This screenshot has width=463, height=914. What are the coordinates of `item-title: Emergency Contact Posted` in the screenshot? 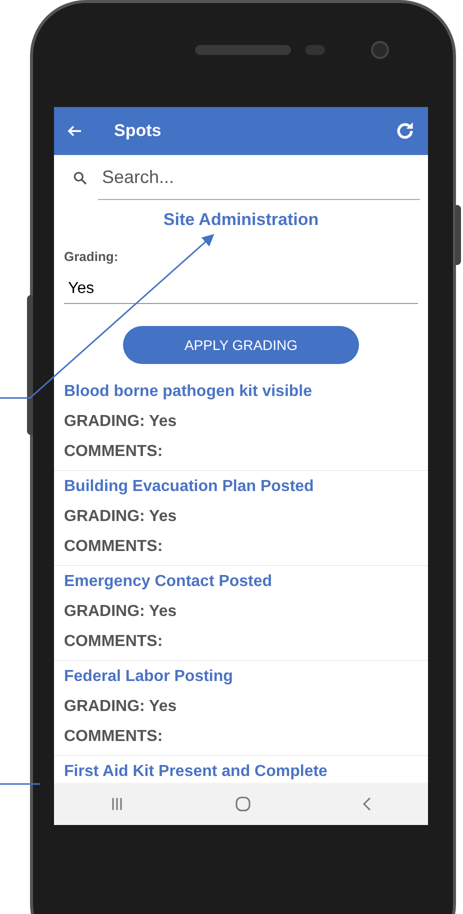 It's located at (241, 582).